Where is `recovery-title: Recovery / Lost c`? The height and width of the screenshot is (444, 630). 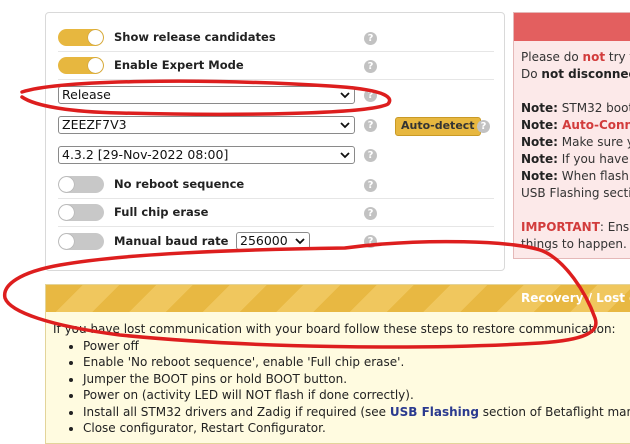
recovery-title: Recovery / Lost c is located at coordinates (575, 298).